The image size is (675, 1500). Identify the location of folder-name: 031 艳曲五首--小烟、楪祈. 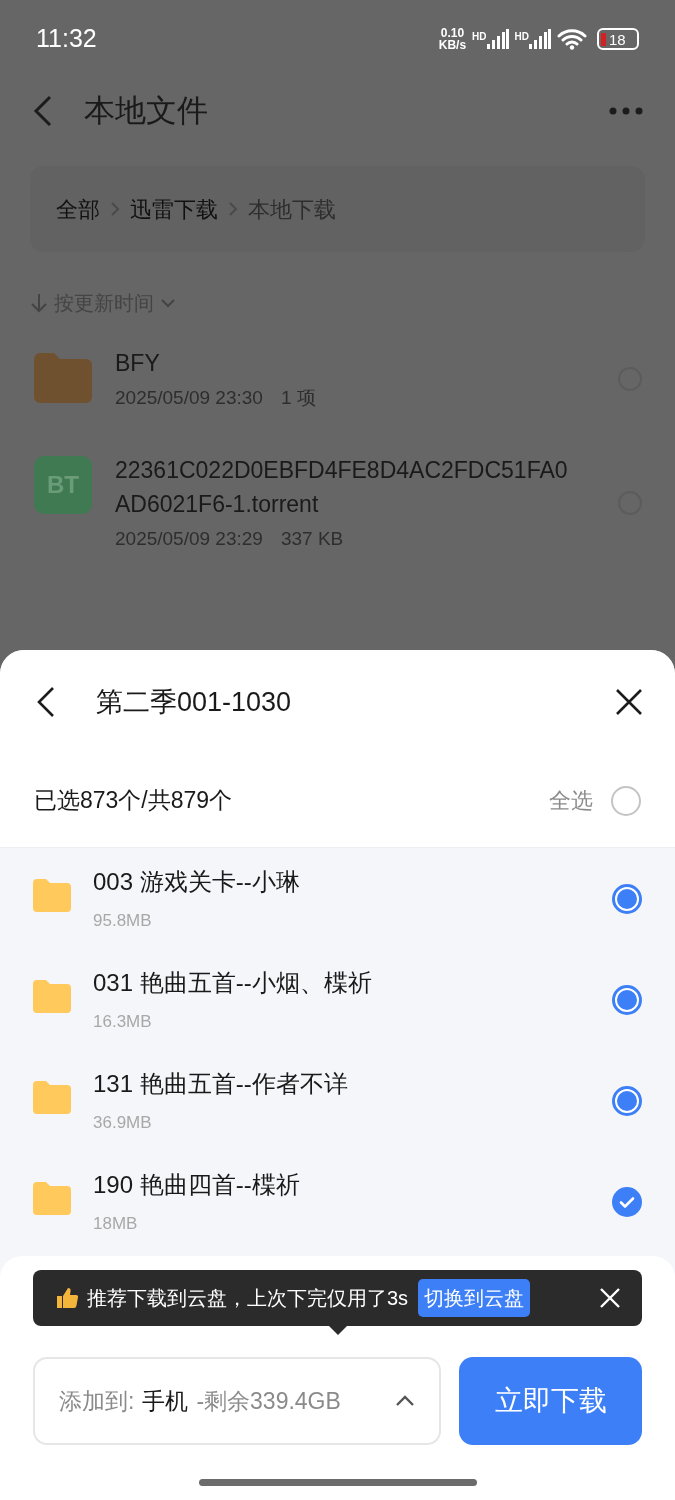
(232, 982).